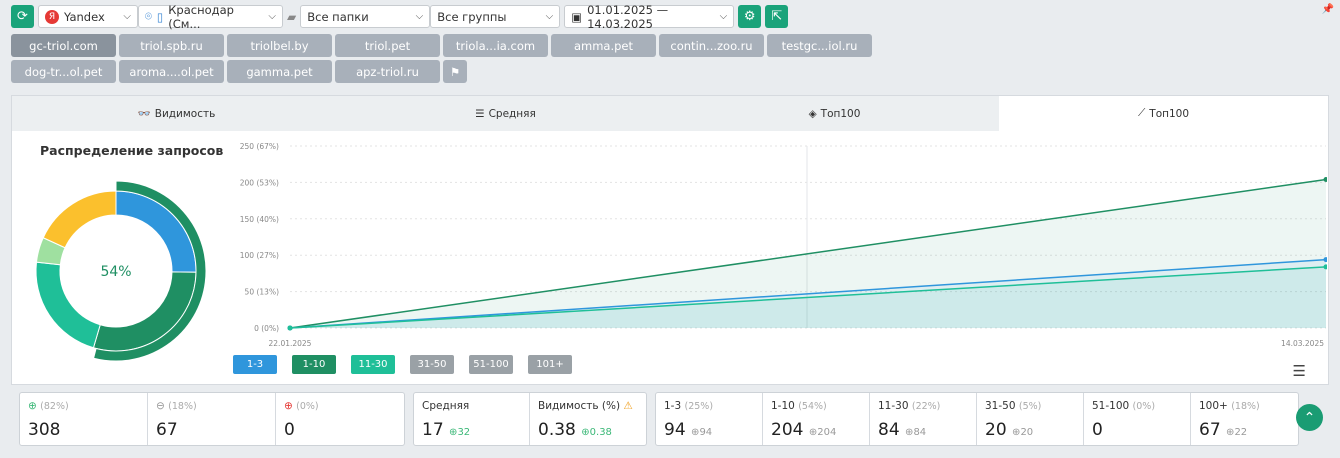 The height and width of the screenshot is (458, 1340). Describe the element at coordinates (115, 272) in the screenshot. I see `donut-center-label: 54%` at that location.